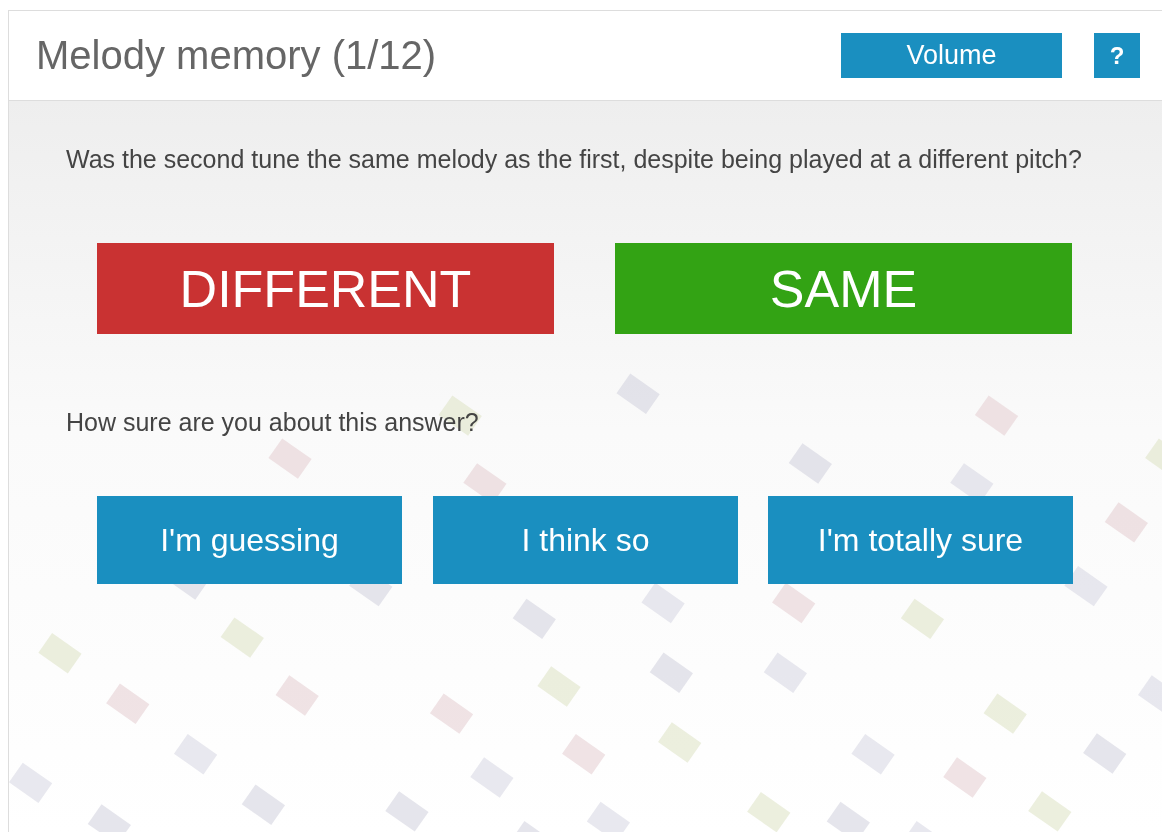  Describe the element at coordinates (1117, 55) in the screenshot. I see `help-button: ?` at that location.